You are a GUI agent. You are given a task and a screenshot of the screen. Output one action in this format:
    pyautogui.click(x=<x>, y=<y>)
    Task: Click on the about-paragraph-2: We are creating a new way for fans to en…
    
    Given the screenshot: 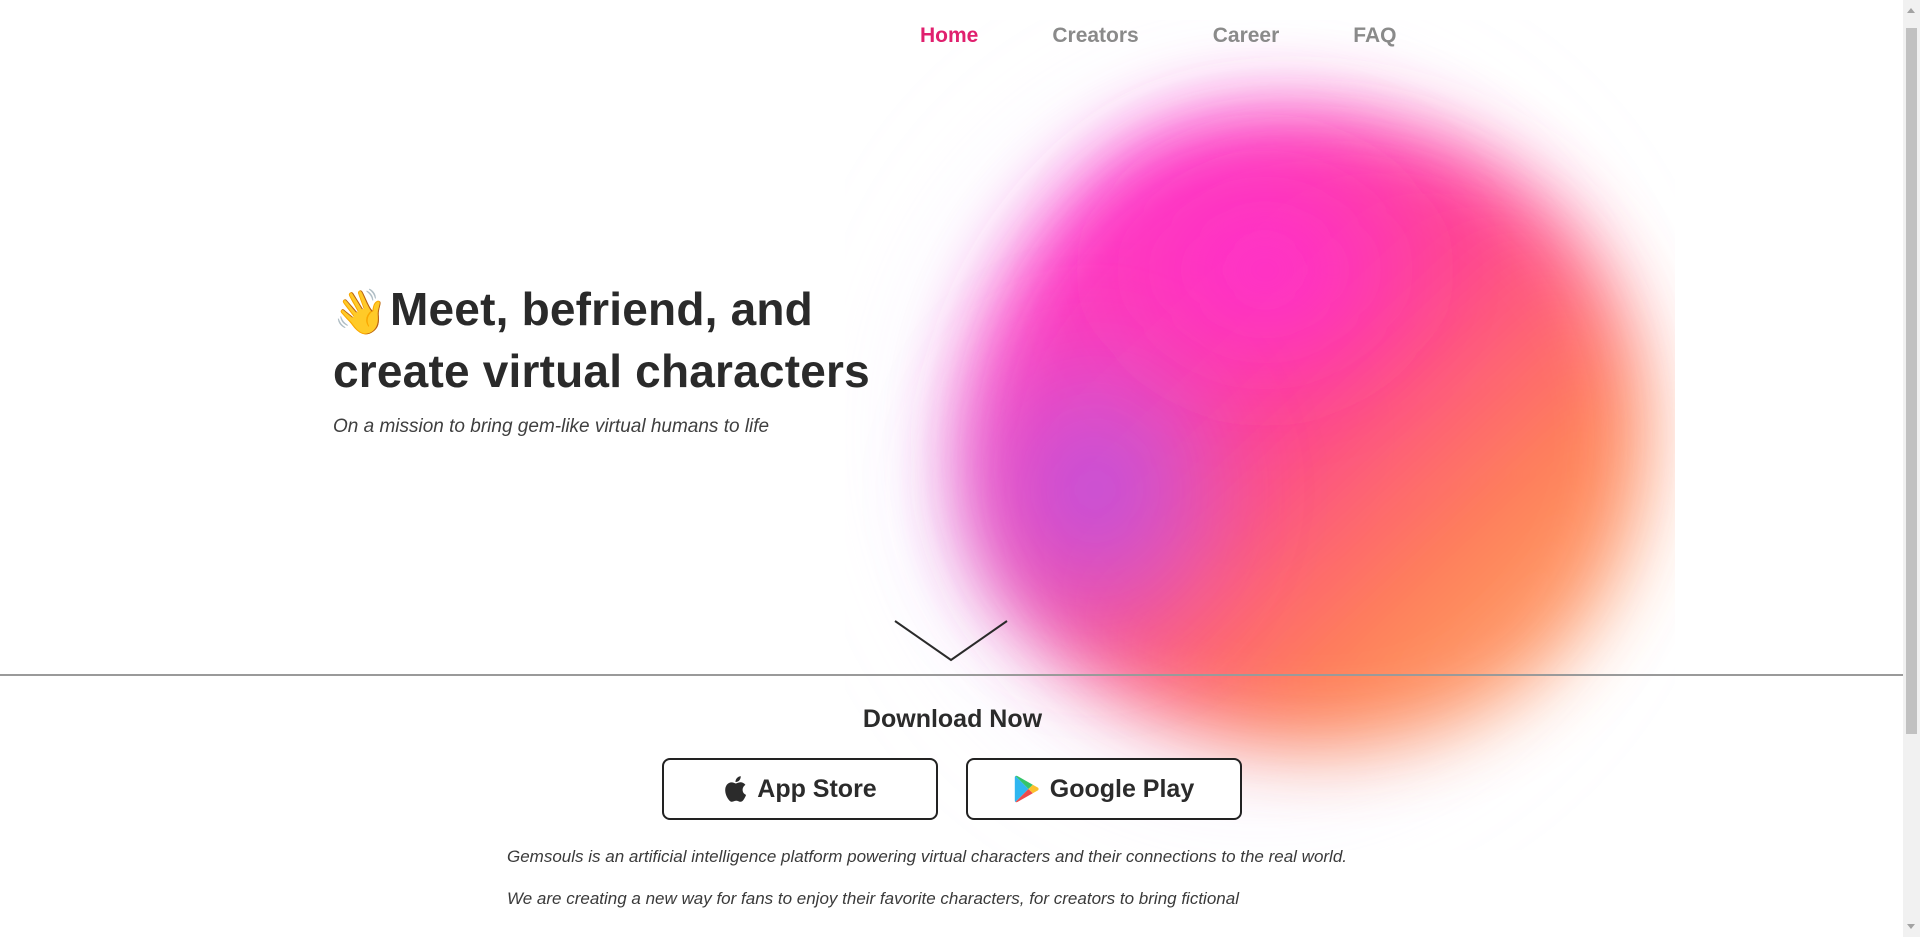 What is the action you would take?
    pyautogui.click(x=873, y=898)
    